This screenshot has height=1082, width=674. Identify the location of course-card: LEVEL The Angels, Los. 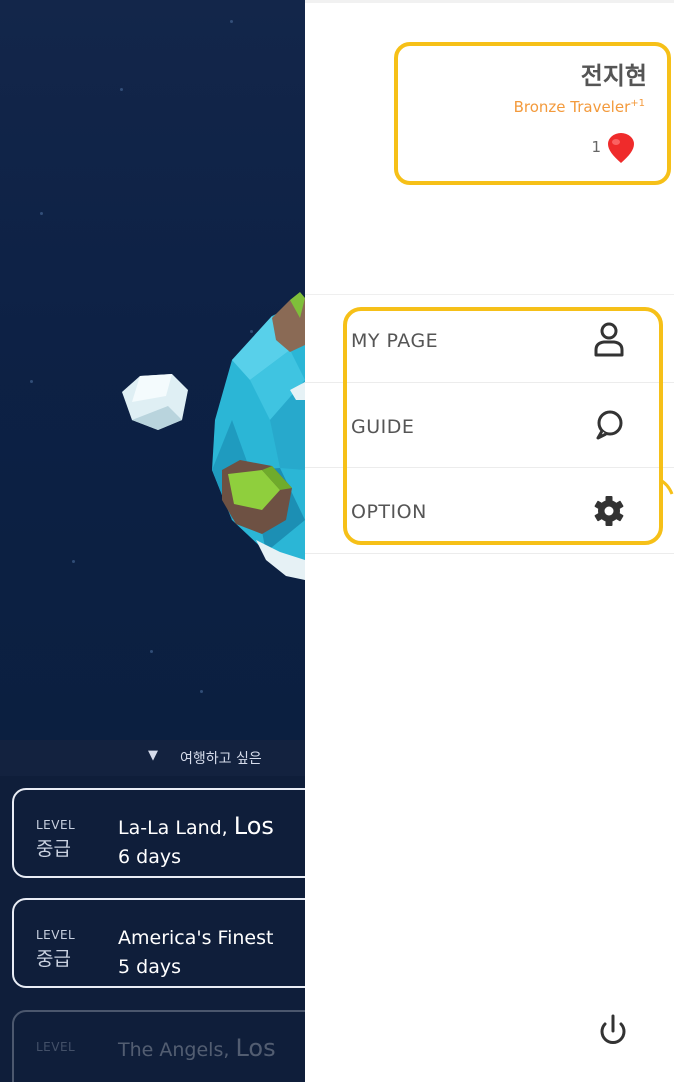
(158, 1046).